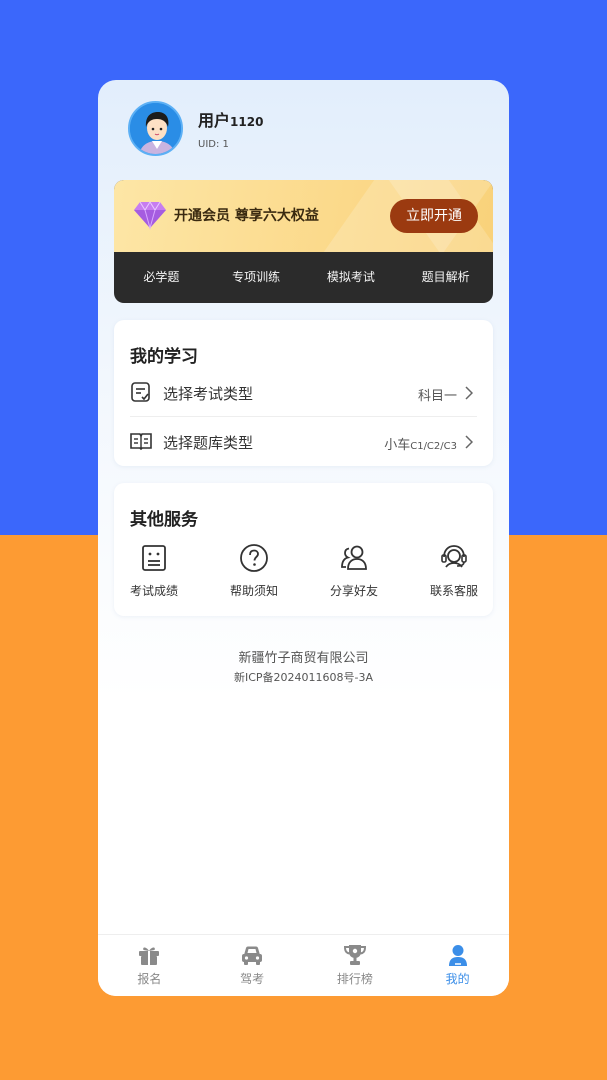  I want to click on question-bank-value-text: 小车, so click(397, 445).